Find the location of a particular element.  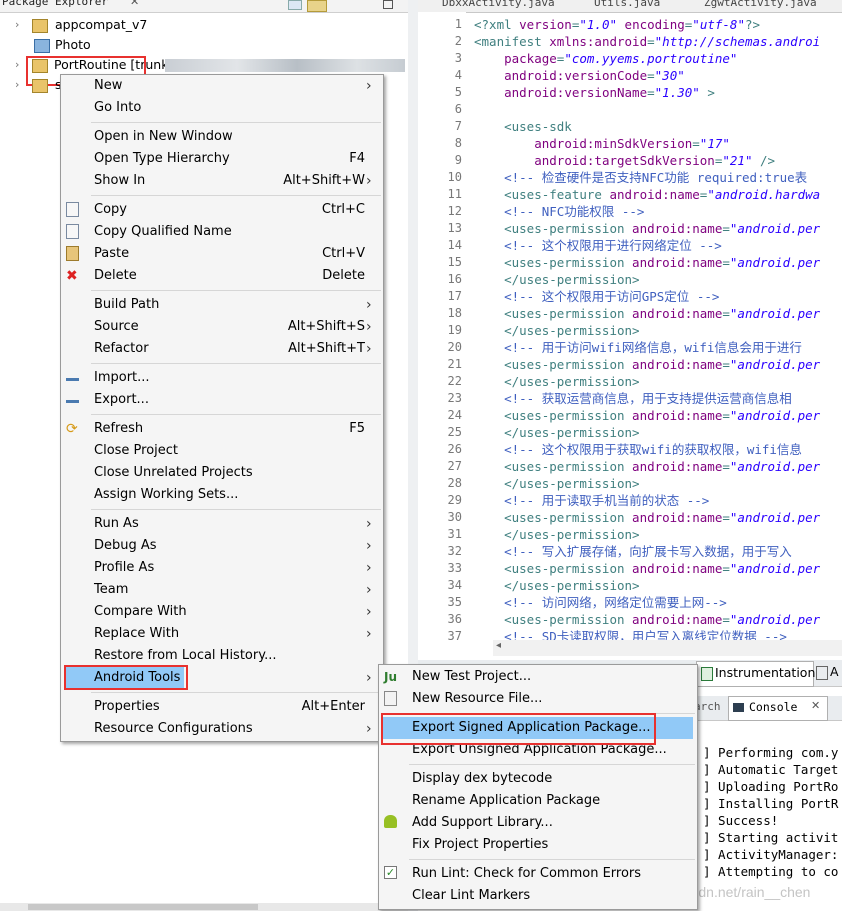

menu-item-close-unrelated-projects: Close Unrelated Projects is located at coordinates (222, 473).